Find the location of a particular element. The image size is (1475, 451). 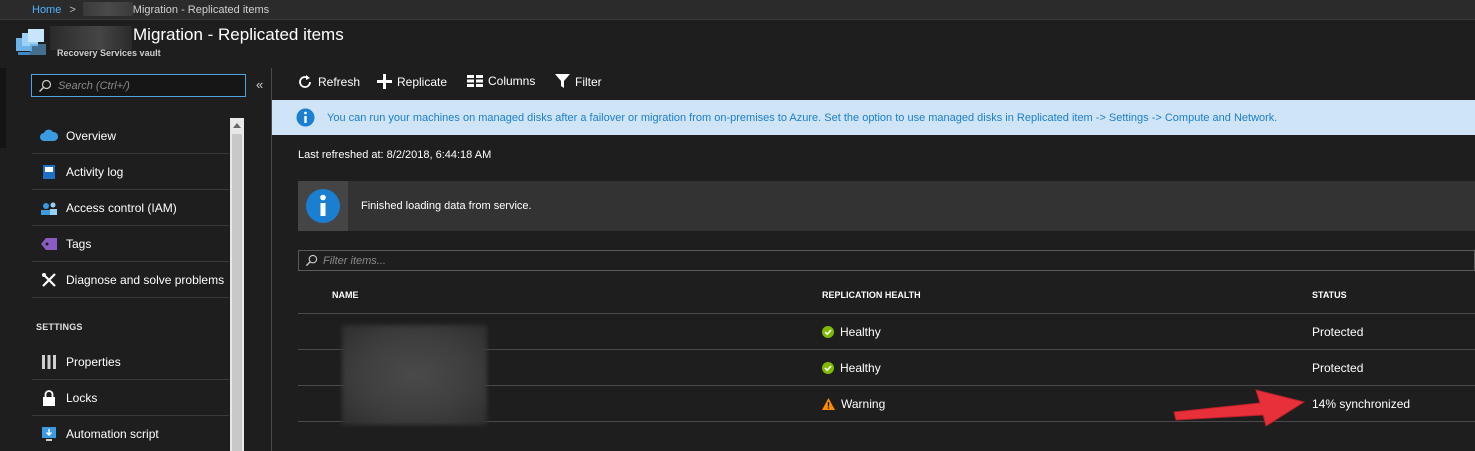

lock-icon is located at coordinates (49, 398).